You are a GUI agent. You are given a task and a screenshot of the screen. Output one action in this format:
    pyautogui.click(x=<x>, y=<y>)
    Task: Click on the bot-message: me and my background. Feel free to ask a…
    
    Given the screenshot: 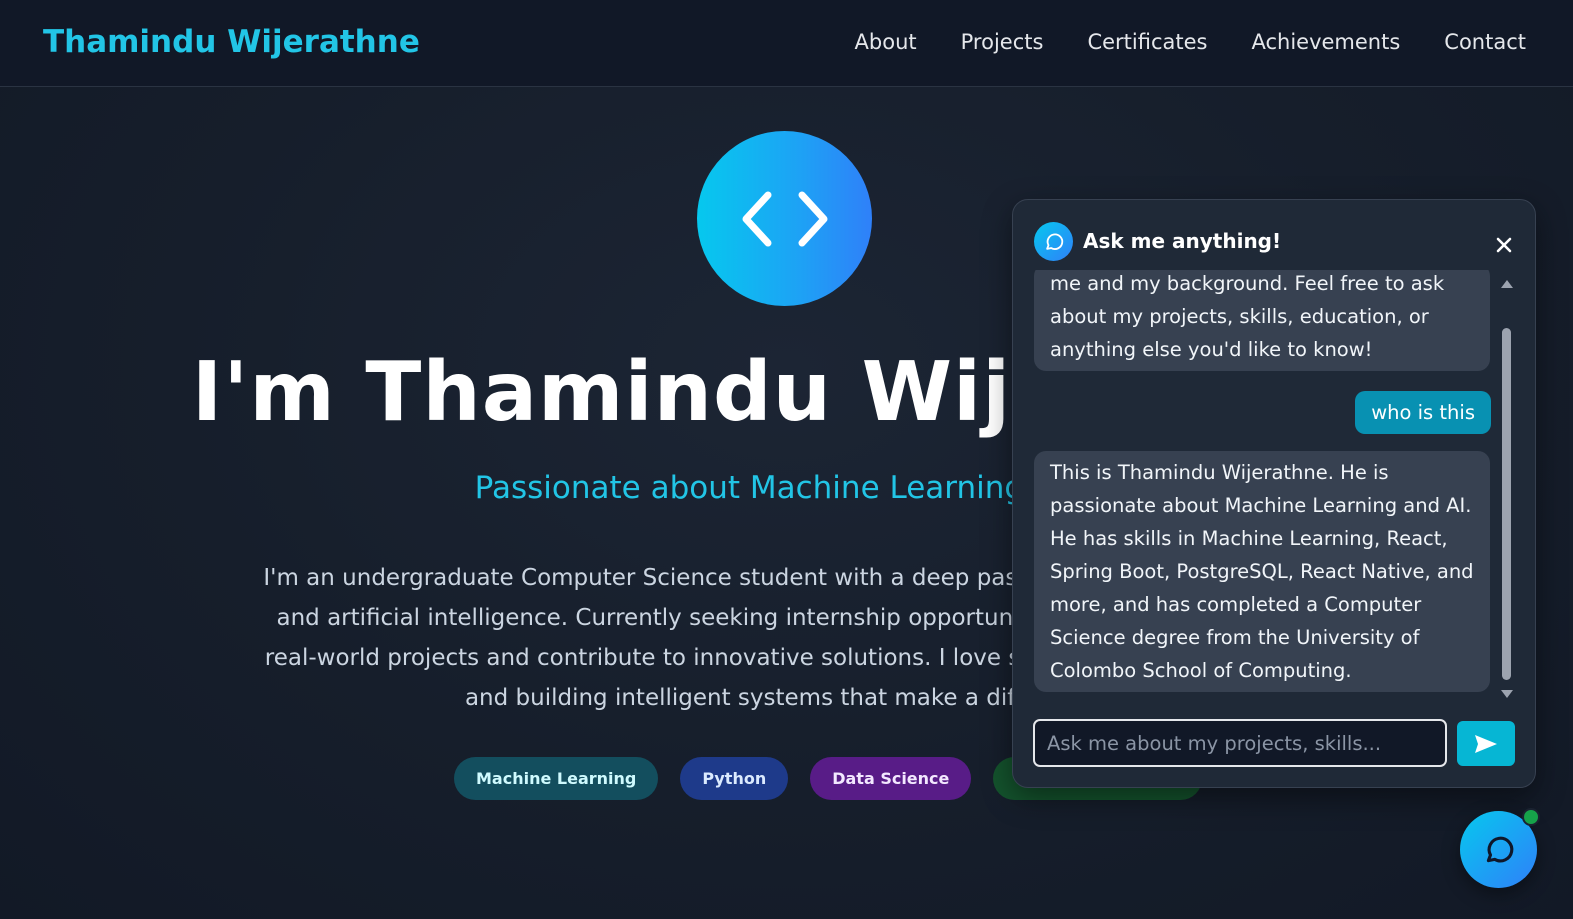 What is the action you would take?
    pyautogui.click(x=1262, y=320)
    